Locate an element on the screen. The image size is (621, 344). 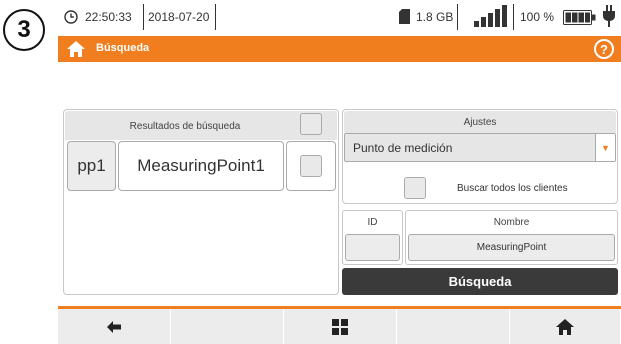
nav-back-button is located at coordinates (114, 326).